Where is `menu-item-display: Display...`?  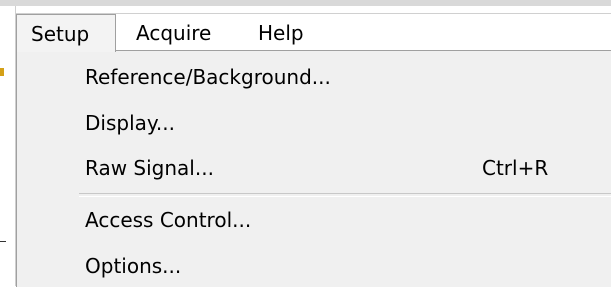
menu-item-display: Display... is located at coordinates (339, 123).